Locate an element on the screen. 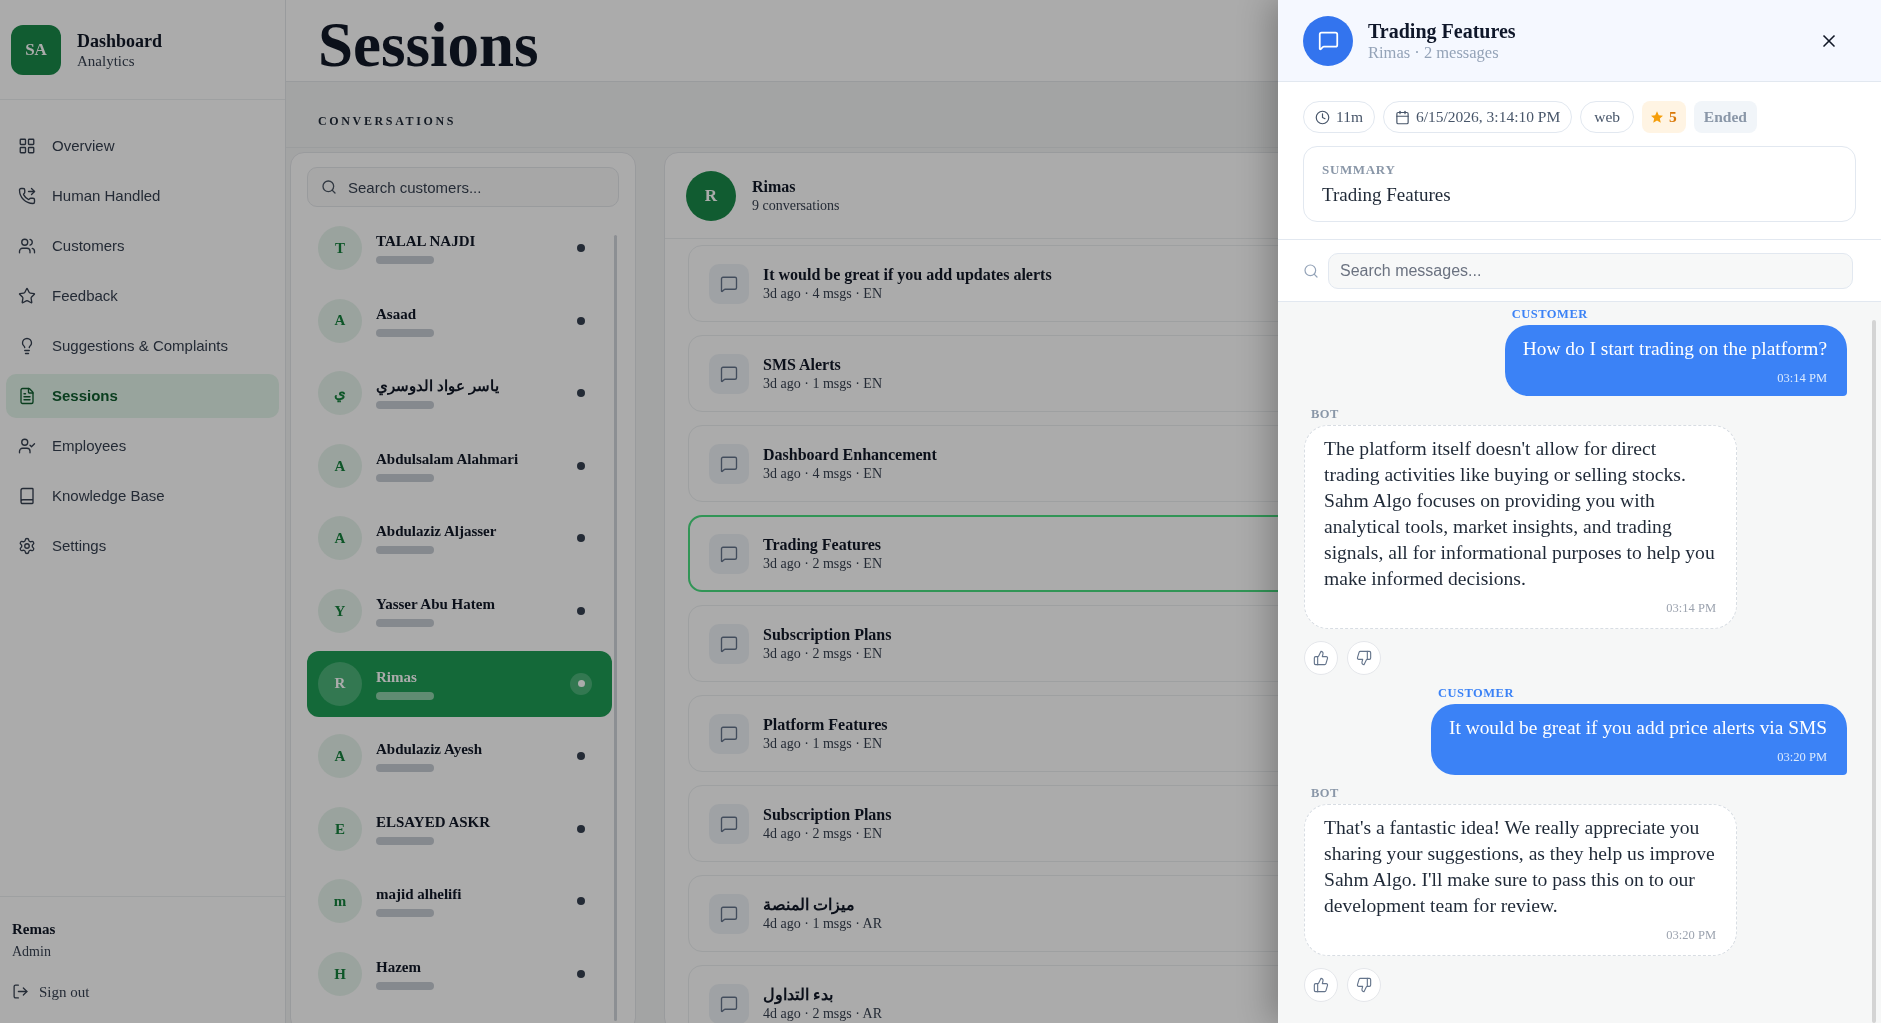 This screenshot has height=1023, width=1881. customer-row: A Abdulaziz Aljasser is located at coordinates (459, 538).